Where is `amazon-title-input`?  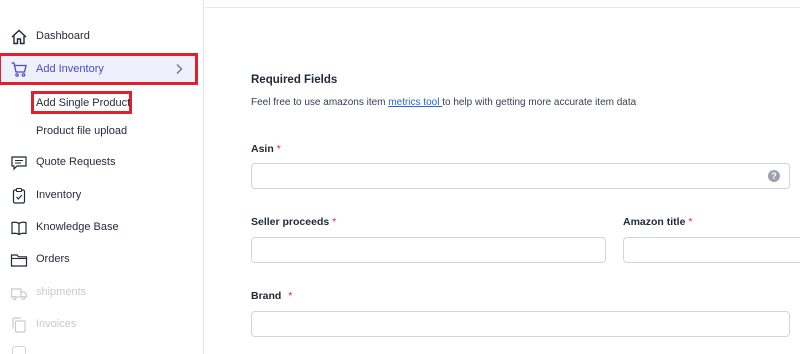 amazon-title-input is located at coordinates (711, 250).